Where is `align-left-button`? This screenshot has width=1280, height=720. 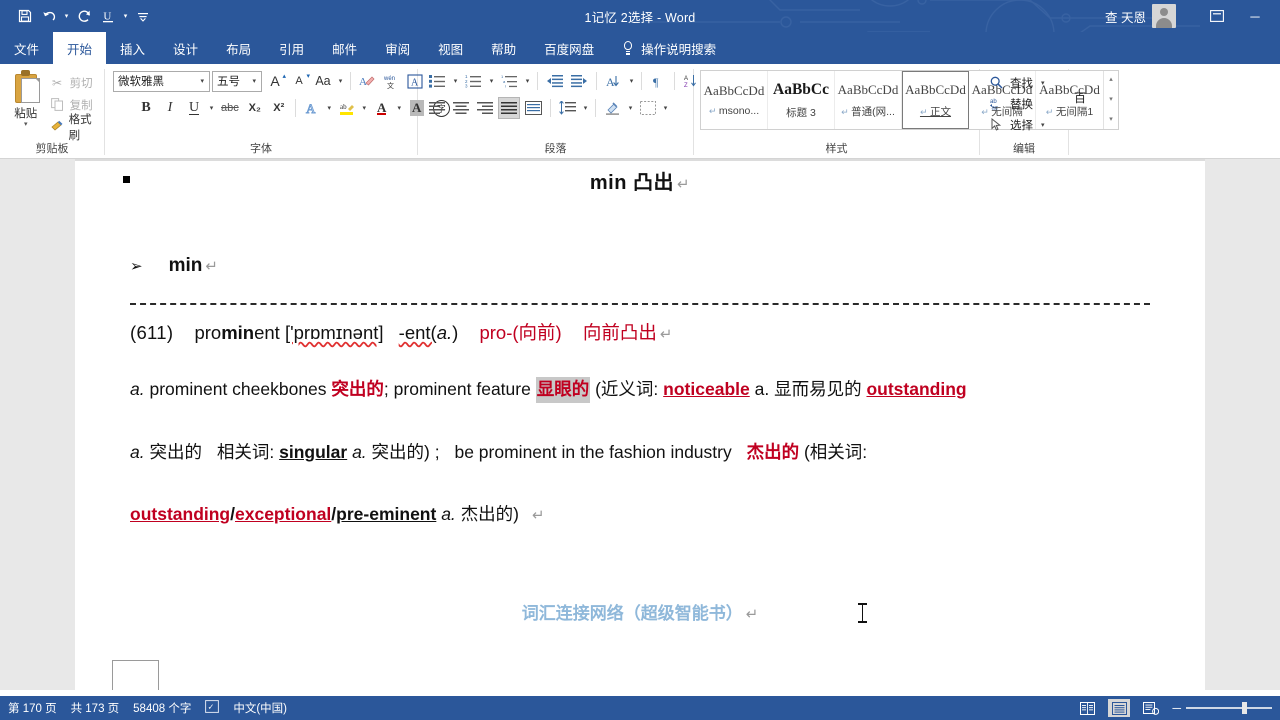
align-left-button is located at coordinates (437, 108).